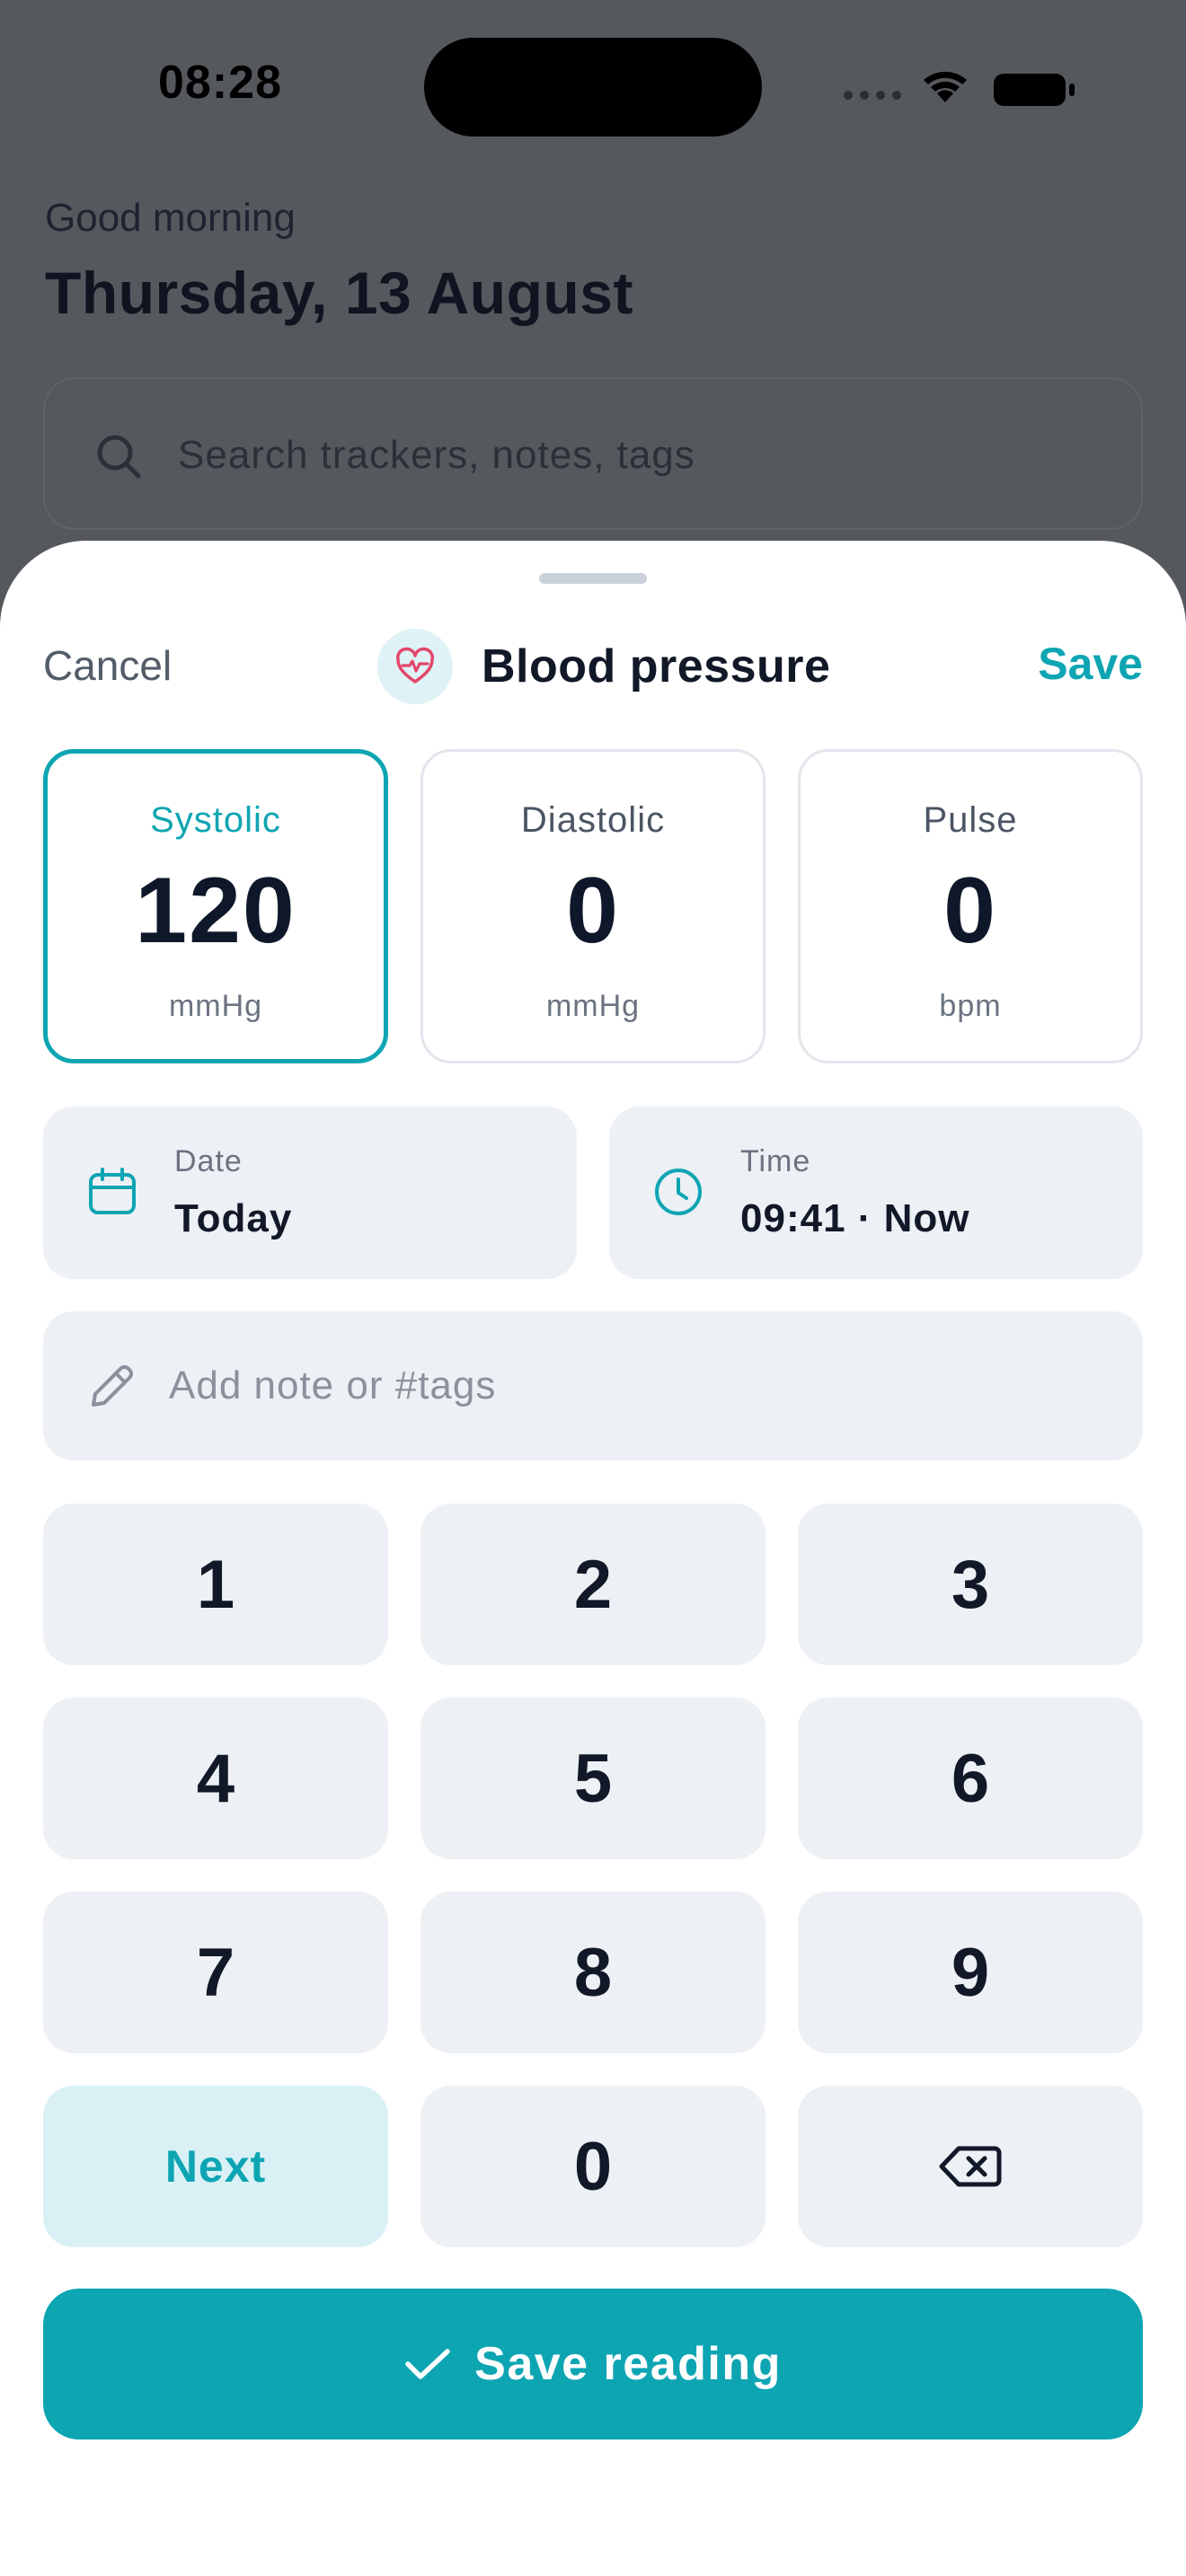  Describe the element at coordinates (112, 1386) in the screenshot. I see `pencil-icon` at that location.